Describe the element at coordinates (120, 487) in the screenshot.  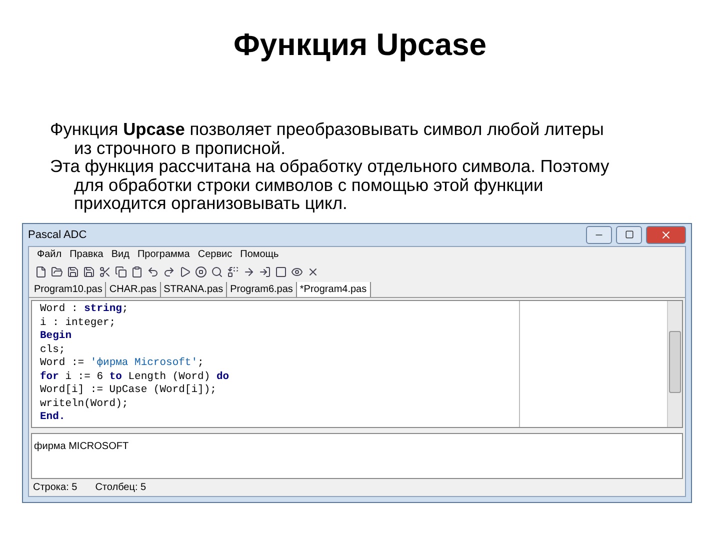
I see `status-text: Столбец: 5` at that location.